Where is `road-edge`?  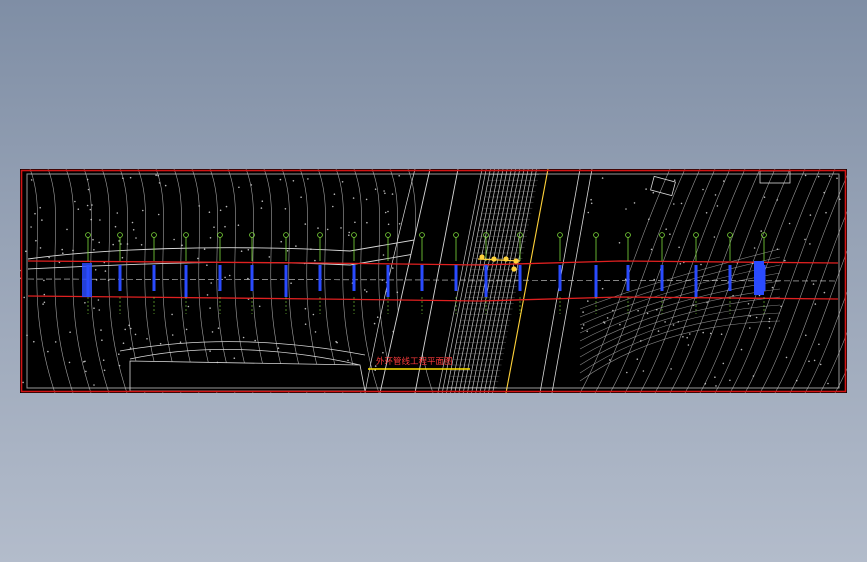 road-edge is located at coordinates (572, 281).